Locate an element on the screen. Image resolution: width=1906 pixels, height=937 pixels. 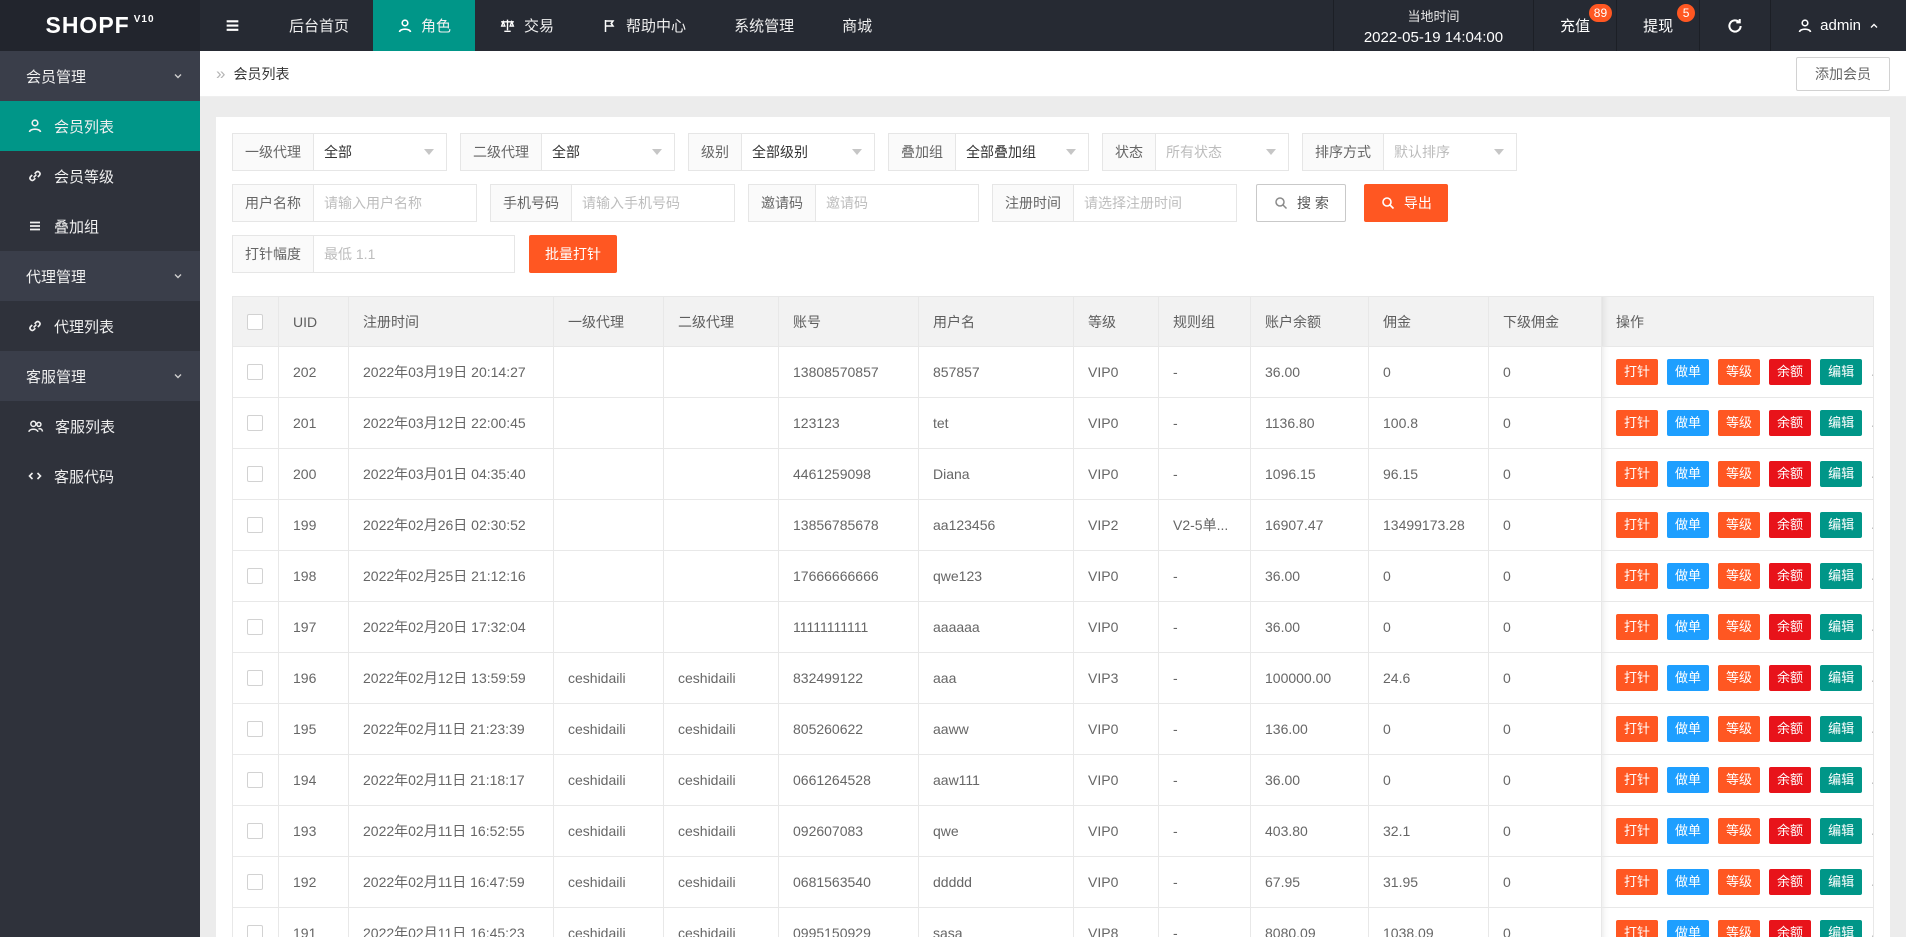
invite-code-input is located at coordinates (897, 203).